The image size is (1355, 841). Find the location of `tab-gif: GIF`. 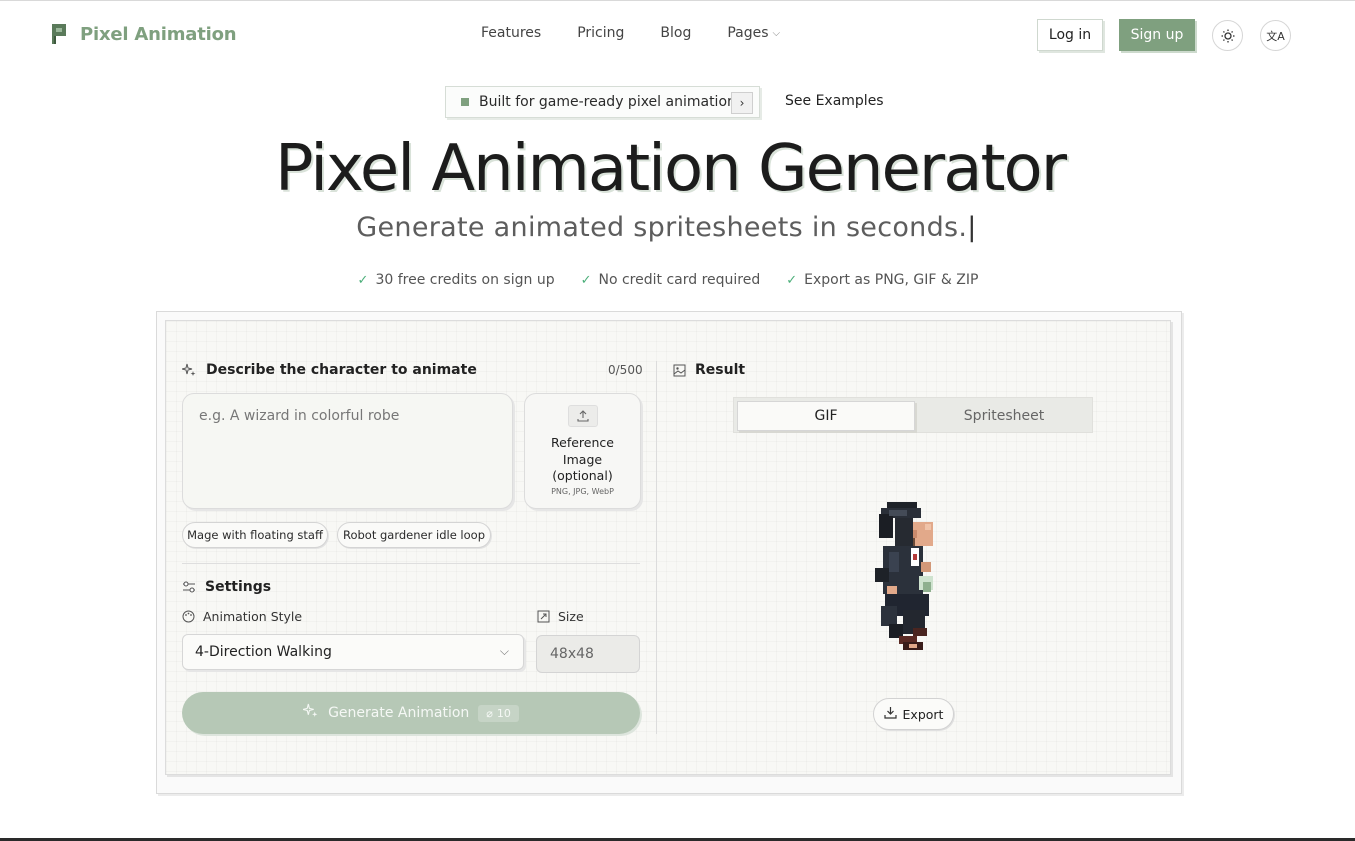

tab-gif: GIF is located at coordinates (826, 416).